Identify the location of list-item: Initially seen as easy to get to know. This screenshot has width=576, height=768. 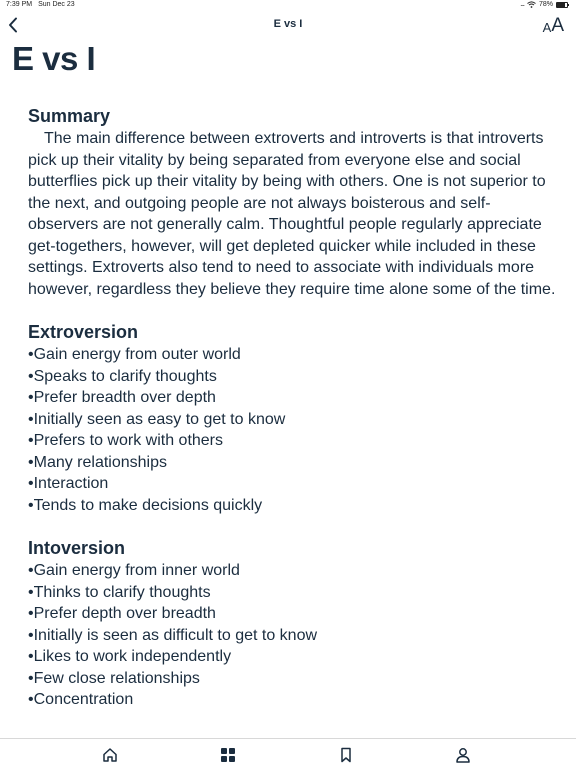
(296, 420).